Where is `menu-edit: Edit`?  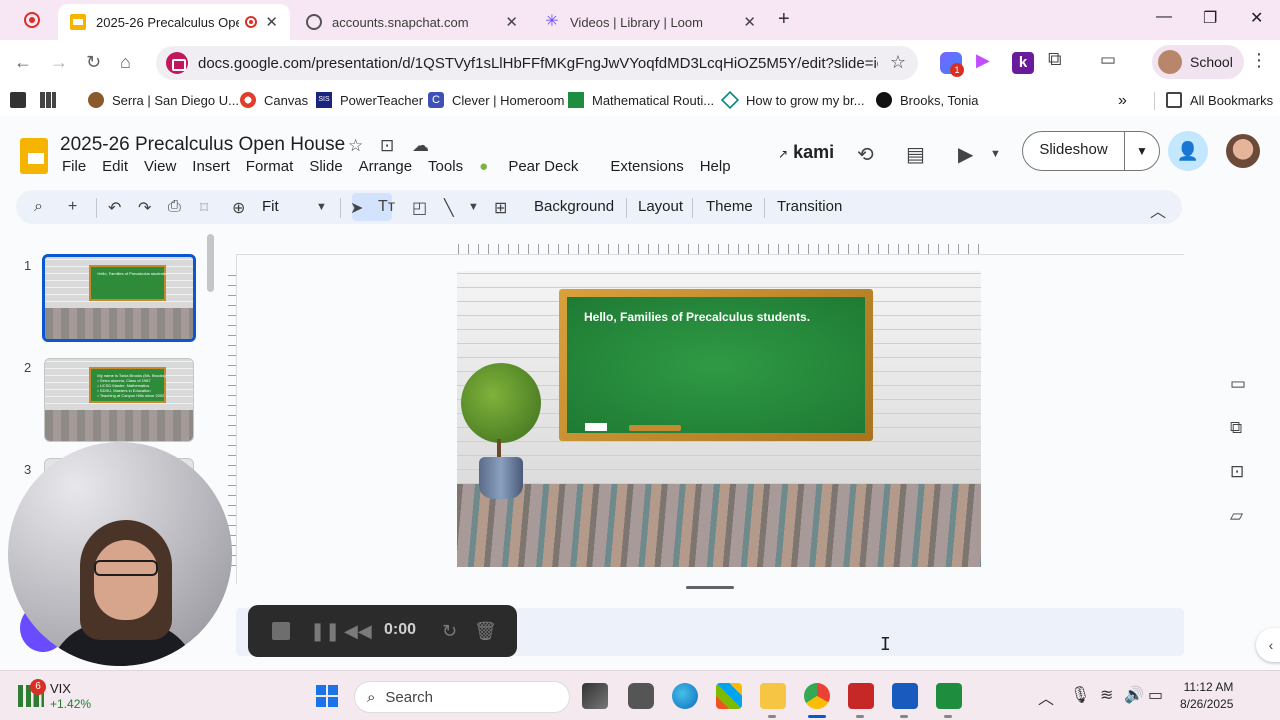
menu-edit: Edit is located at coordinates (115, 166).